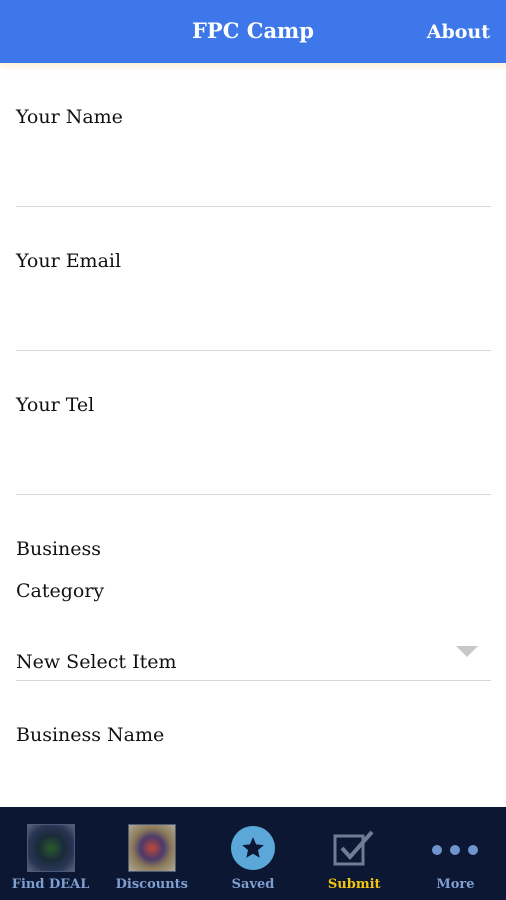 Image resolution: width=506 pixels, height=900 pixels. Describe the element at coordinates (253, 206) in the screenshot. I see `name-underline` at that location.